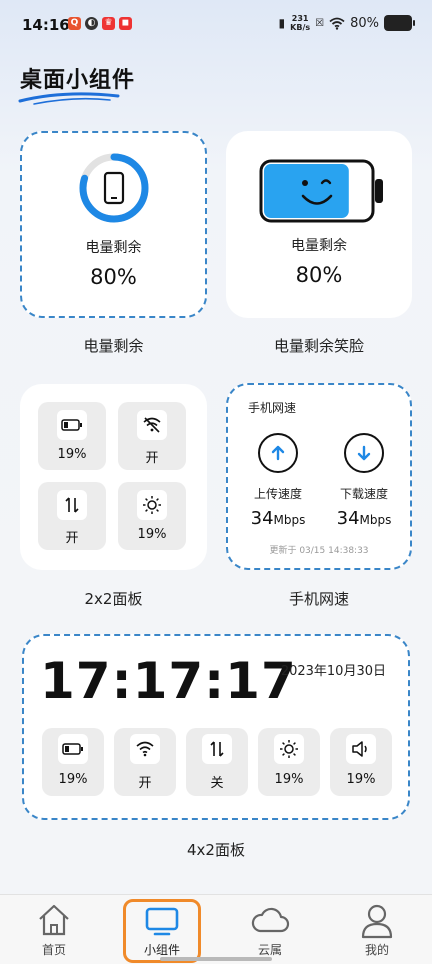  Describe the element at coordinates (348, 518) in the screenshot. I see `download-value-number: 34` at that location.